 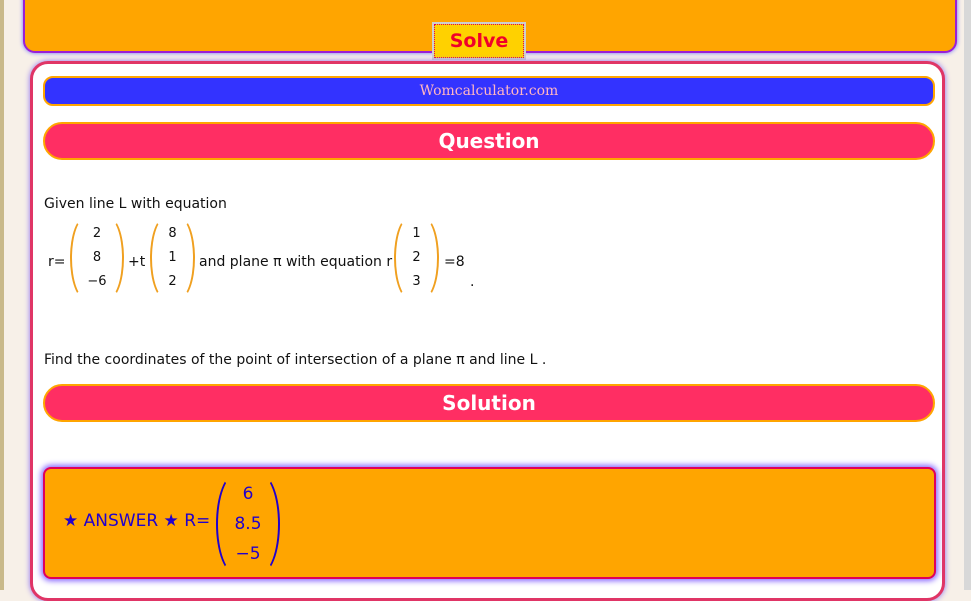 What do you see at coordinates (967, 295) in the screenshot?
I see `page-scrollbar-track` at bounding box center [967, 295].